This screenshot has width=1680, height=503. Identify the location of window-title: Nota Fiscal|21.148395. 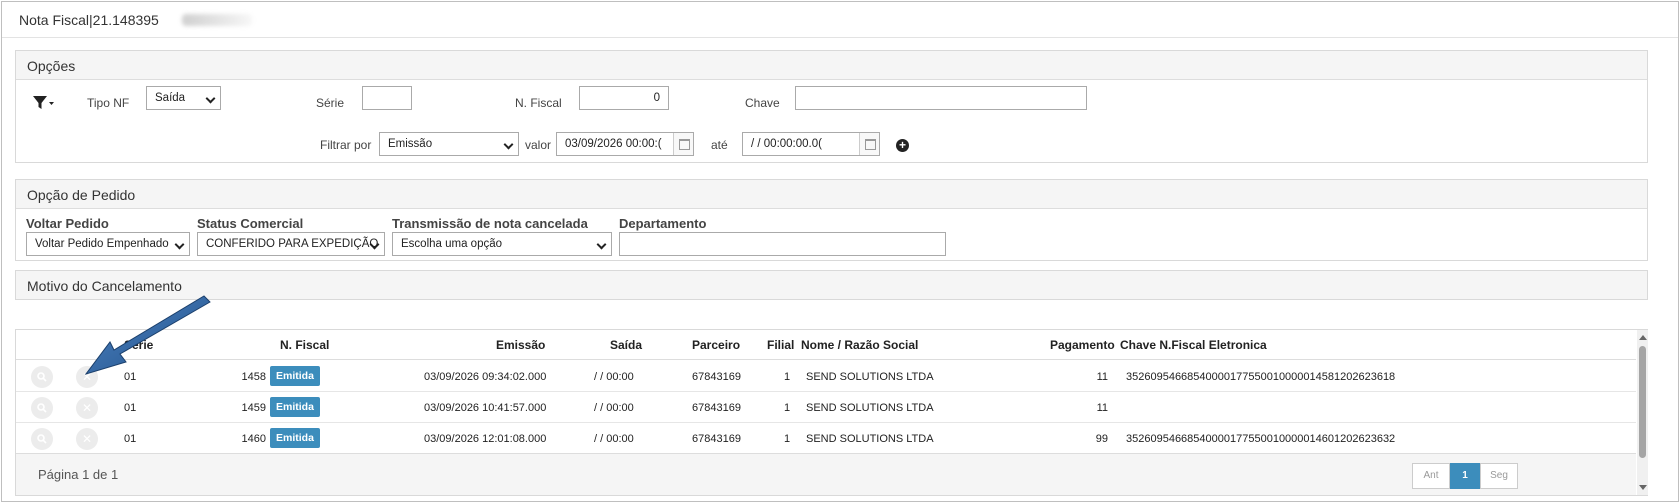
(89, 20).